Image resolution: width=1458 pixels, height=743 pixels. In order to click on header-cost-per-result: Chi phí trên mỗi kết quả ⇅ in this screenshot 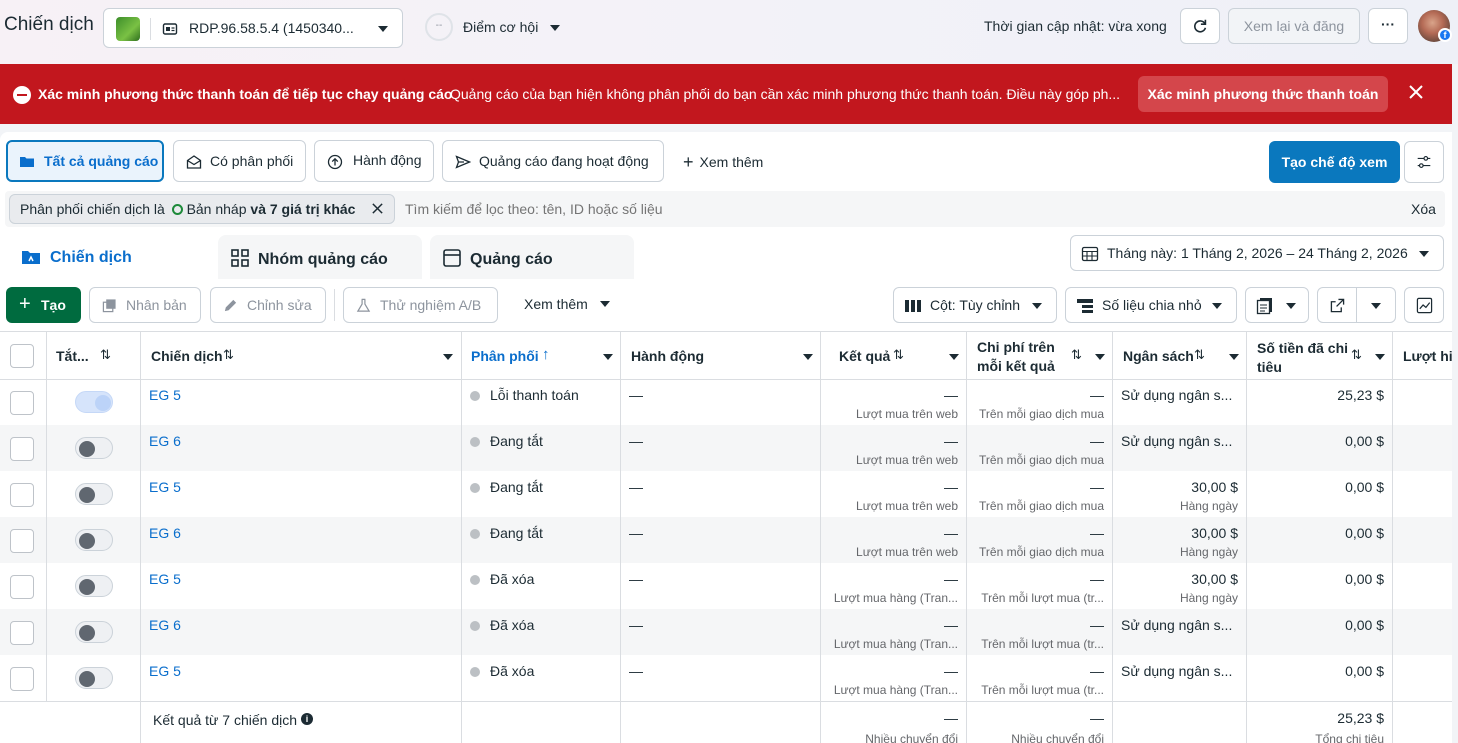, I will do `click(1040, 356)`.